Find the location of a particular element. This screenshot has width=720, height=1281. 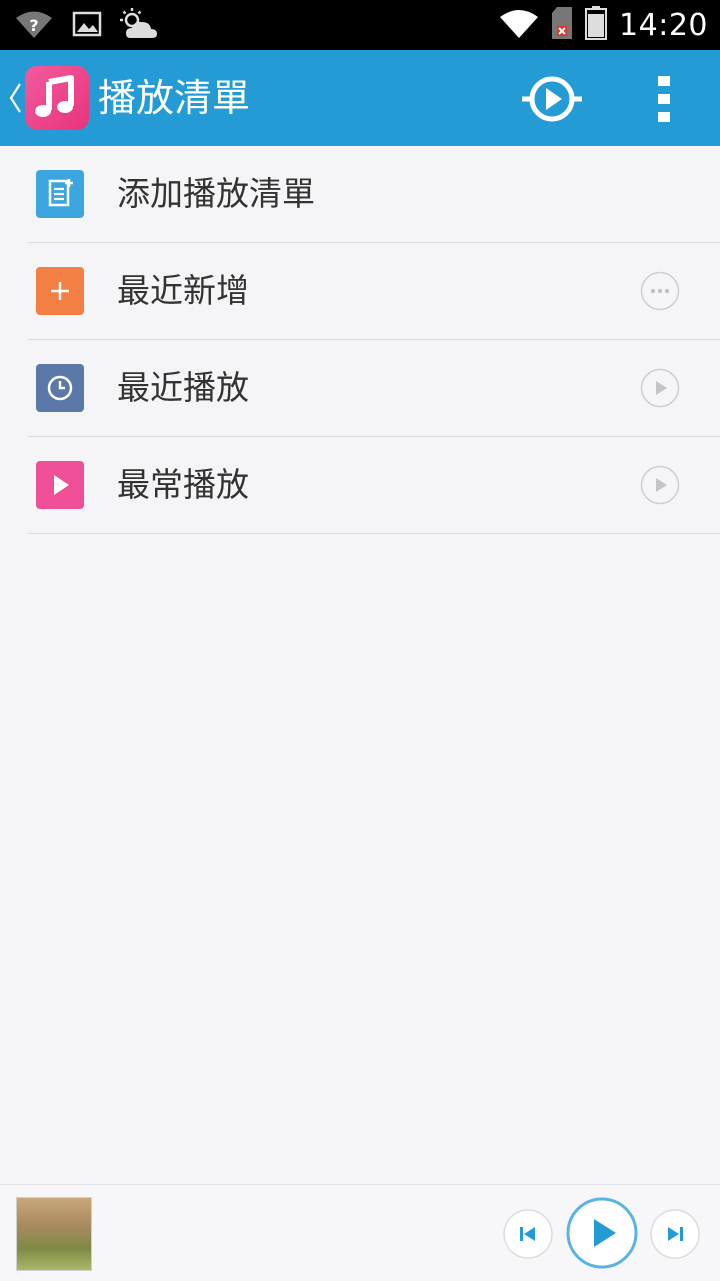

overflow-menu-icon is located at coordinates (664, 99).